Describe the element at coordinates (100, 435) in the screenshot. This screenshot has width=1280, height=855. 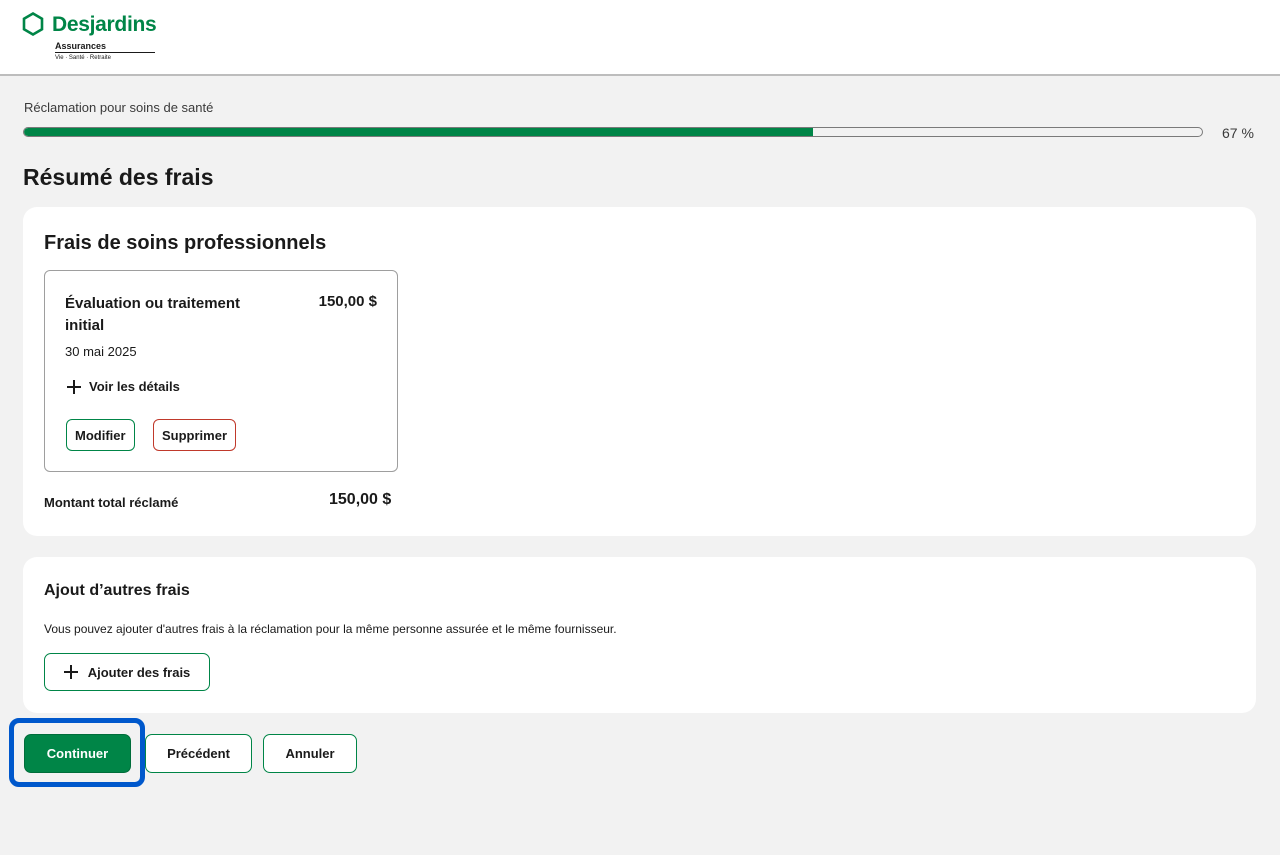
I see `modify-button: Modifier` at that location.